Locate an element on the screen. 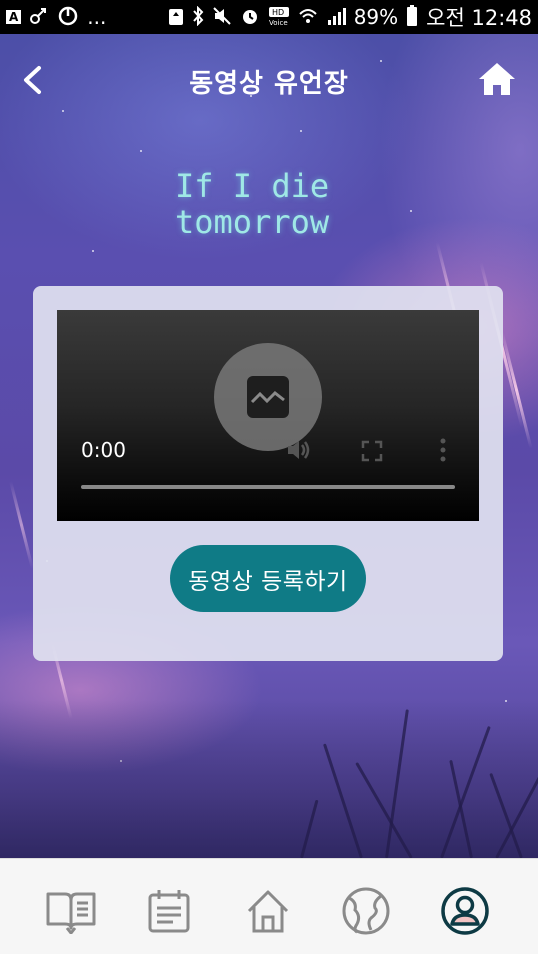  home-button is located at coordinates (497, 79).